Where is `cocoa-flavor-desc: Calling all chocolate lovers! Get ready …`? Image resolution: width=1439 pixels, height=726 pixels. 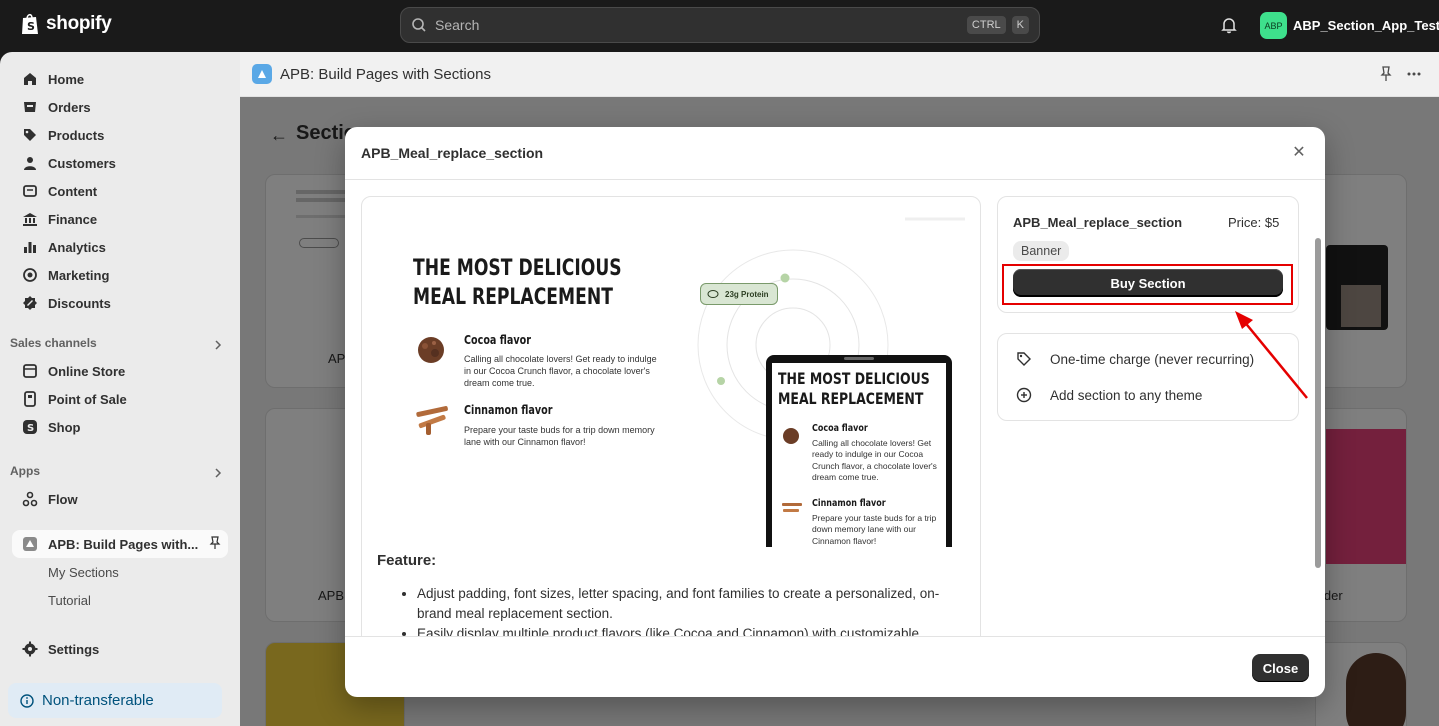 cocoa-flavor-desc: Calling all chocolate lovers! Get ready … is located at coordinates (560, 371).